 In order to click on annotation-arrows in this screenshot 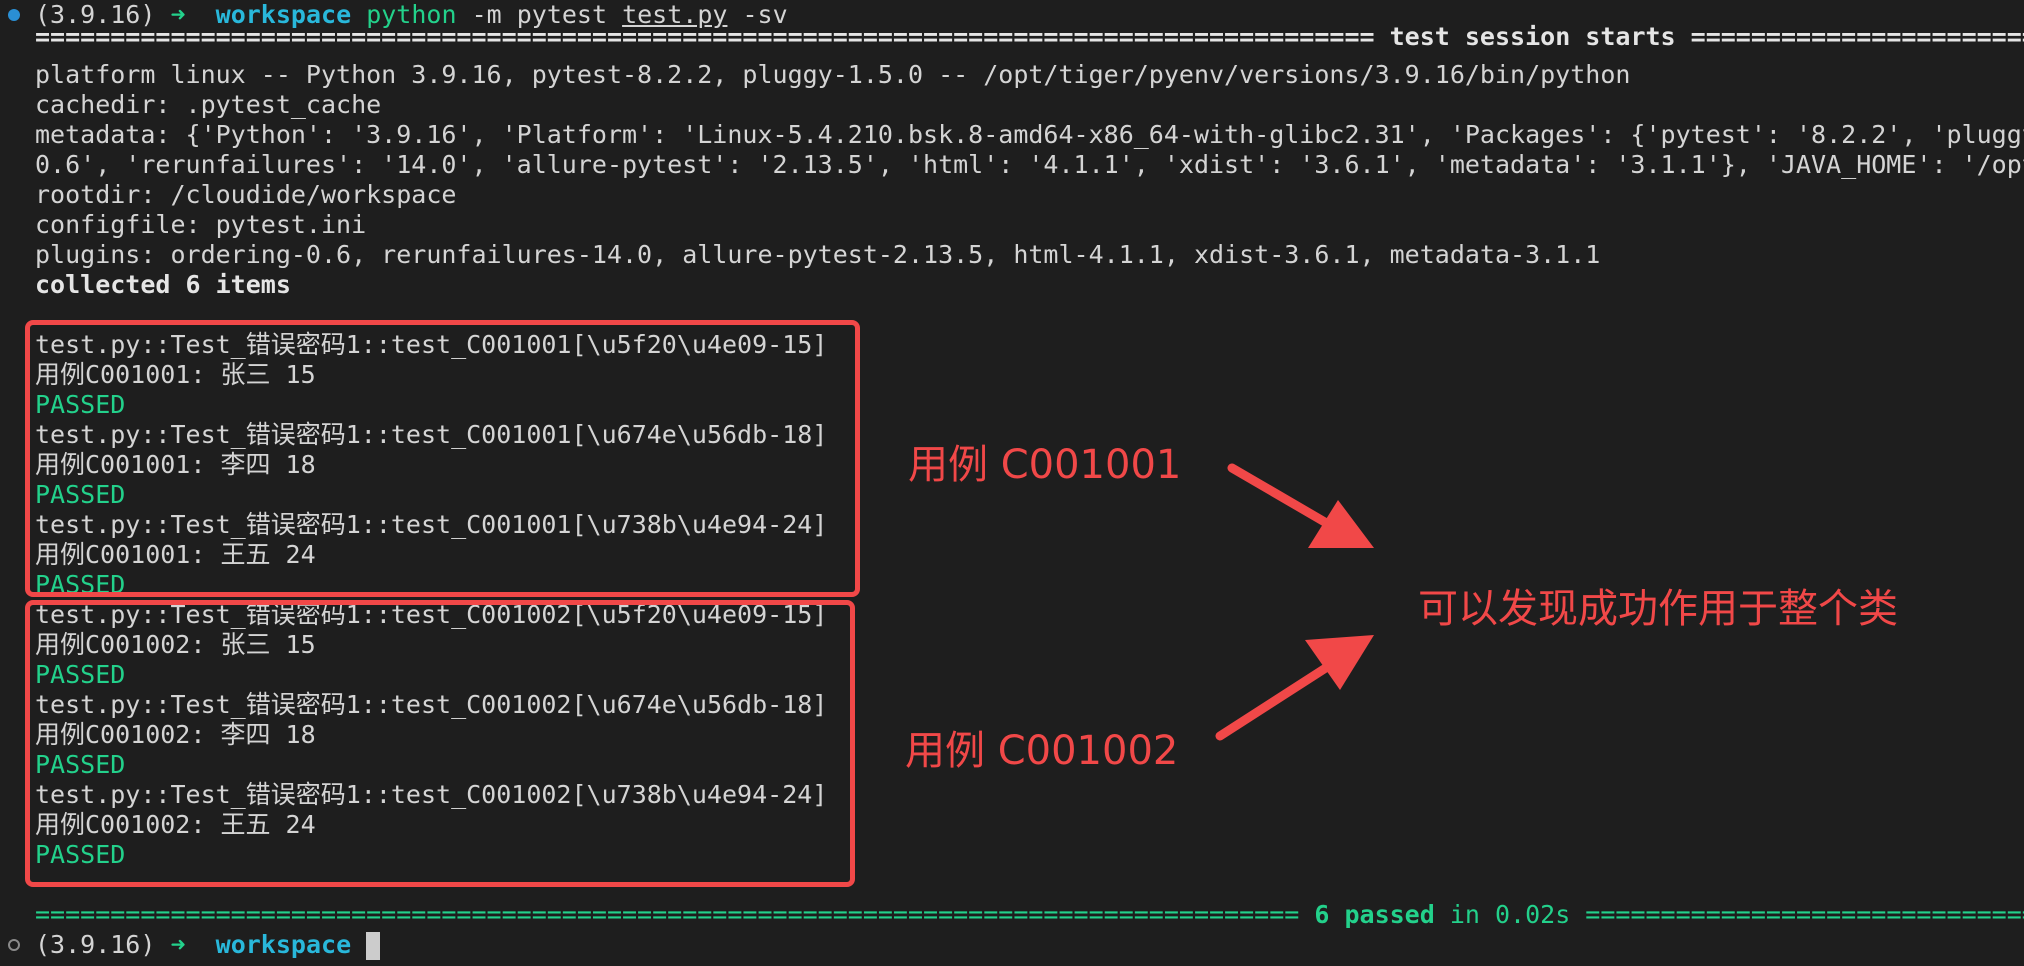, I will do `click(1294, 602)`.